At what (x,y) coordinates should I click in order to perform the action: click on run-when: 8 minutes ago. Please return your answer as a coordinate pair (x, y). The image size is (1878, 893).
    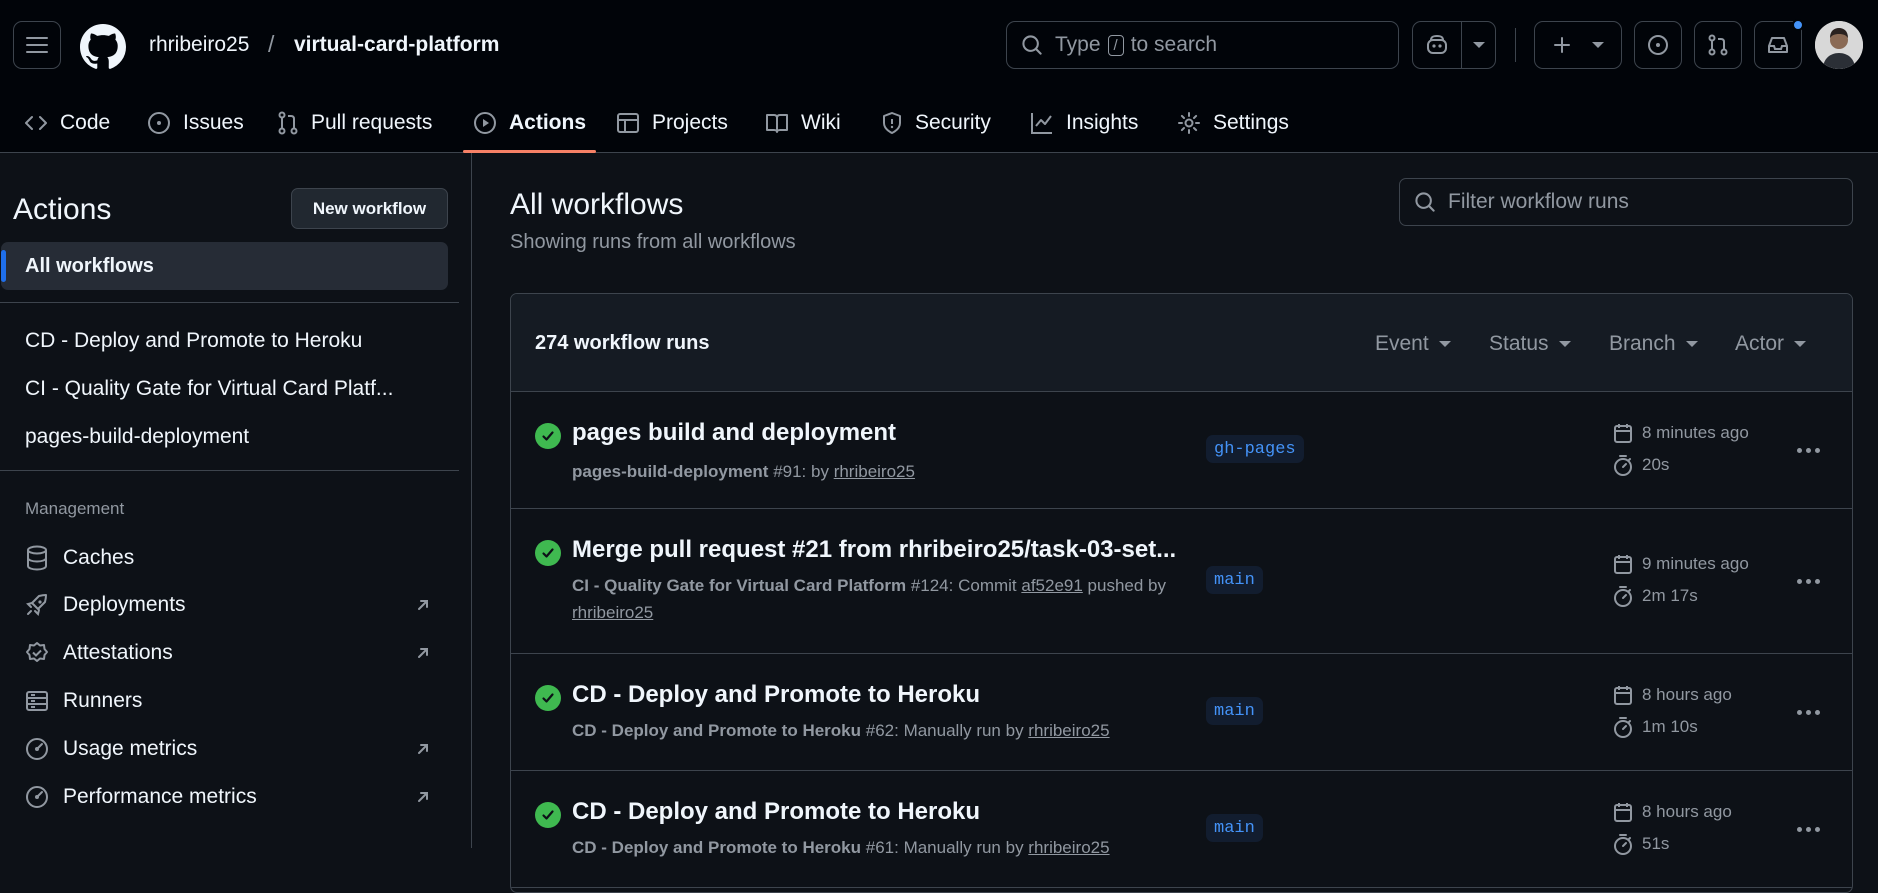
    Looking at the image, I should click on (1695, 432).